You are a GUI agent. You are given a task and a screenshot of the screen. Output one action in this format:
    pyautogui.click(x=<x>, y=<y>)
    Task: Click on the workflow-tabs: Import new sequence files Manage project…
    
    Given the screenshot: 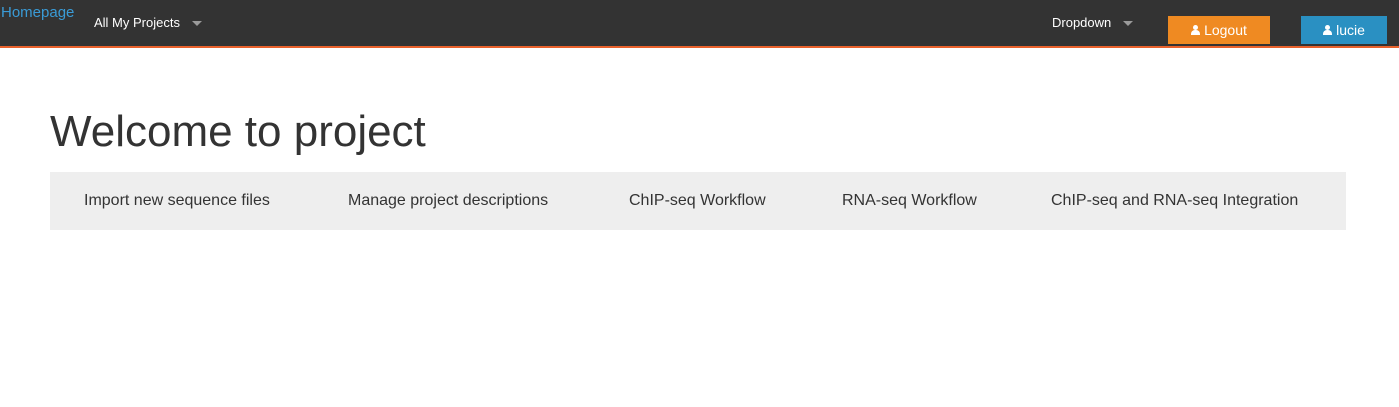 What is the action you would take?
    pyautogui.click(x=698, y=201)
    